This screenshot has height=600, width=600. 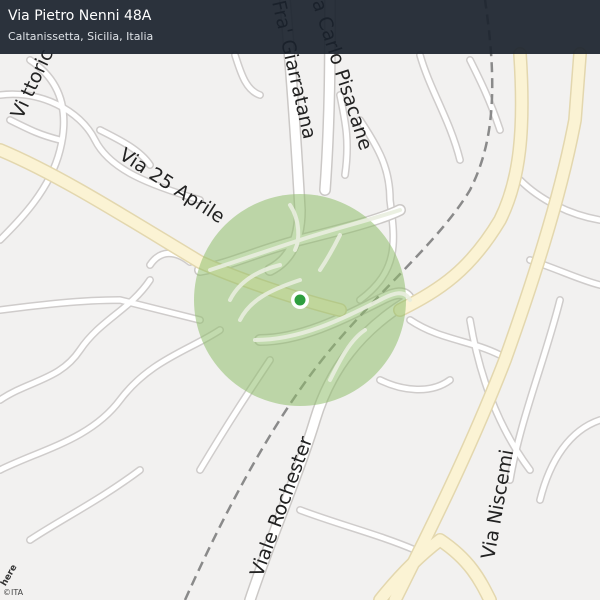 What do you see at coordinates (80, 16) in the screenshot?
I see `address-title: Via Pietro Nenni 48A` at bounding box center [80, 16].